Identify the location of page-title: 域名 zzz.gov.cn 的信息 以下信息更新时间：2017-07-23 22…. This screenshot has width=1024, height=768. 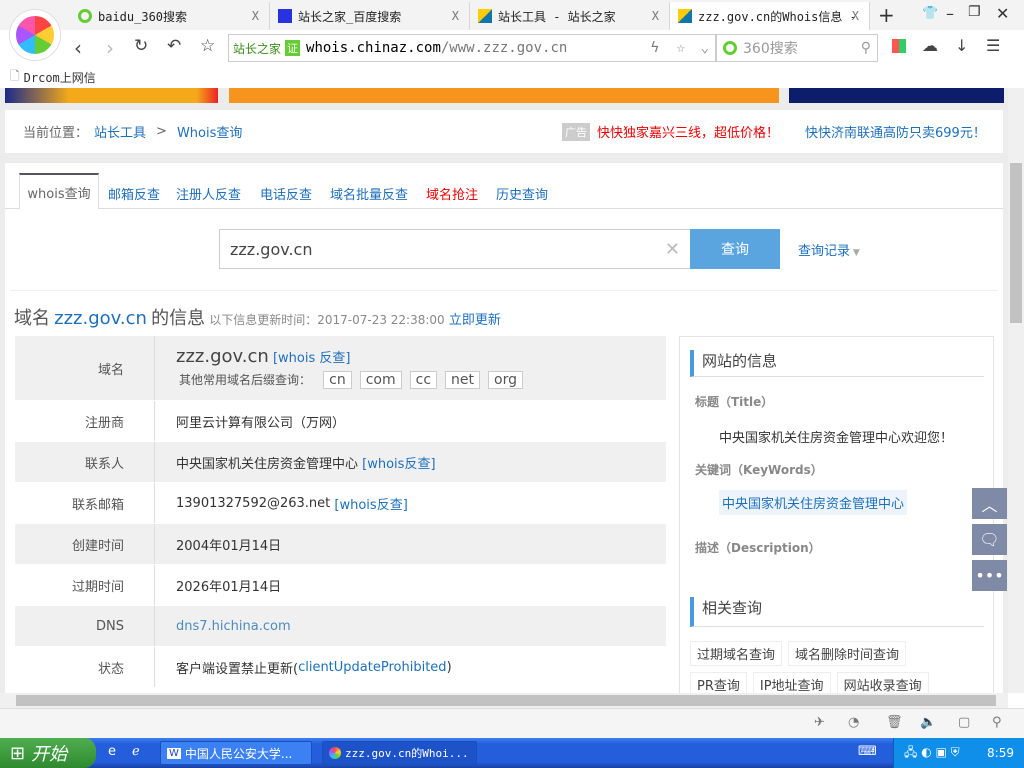
(257, 317).